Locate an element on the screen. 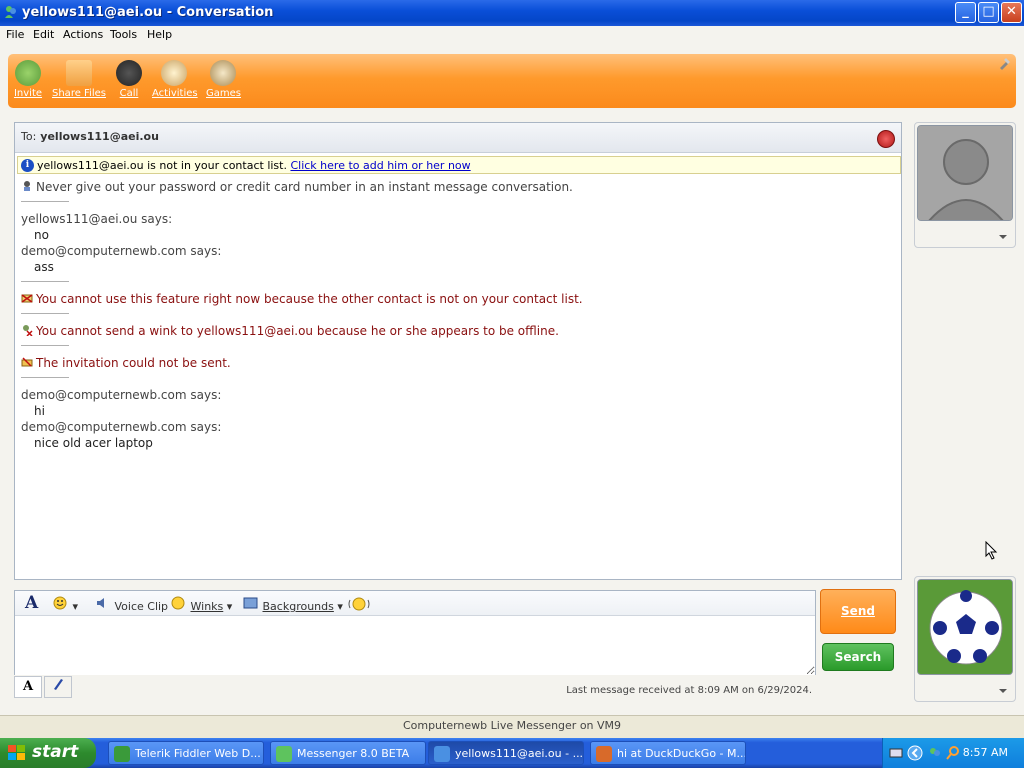 The height and width of the screenshot is (768, 1024). message-body: ass is located at coordinates (44, 267).